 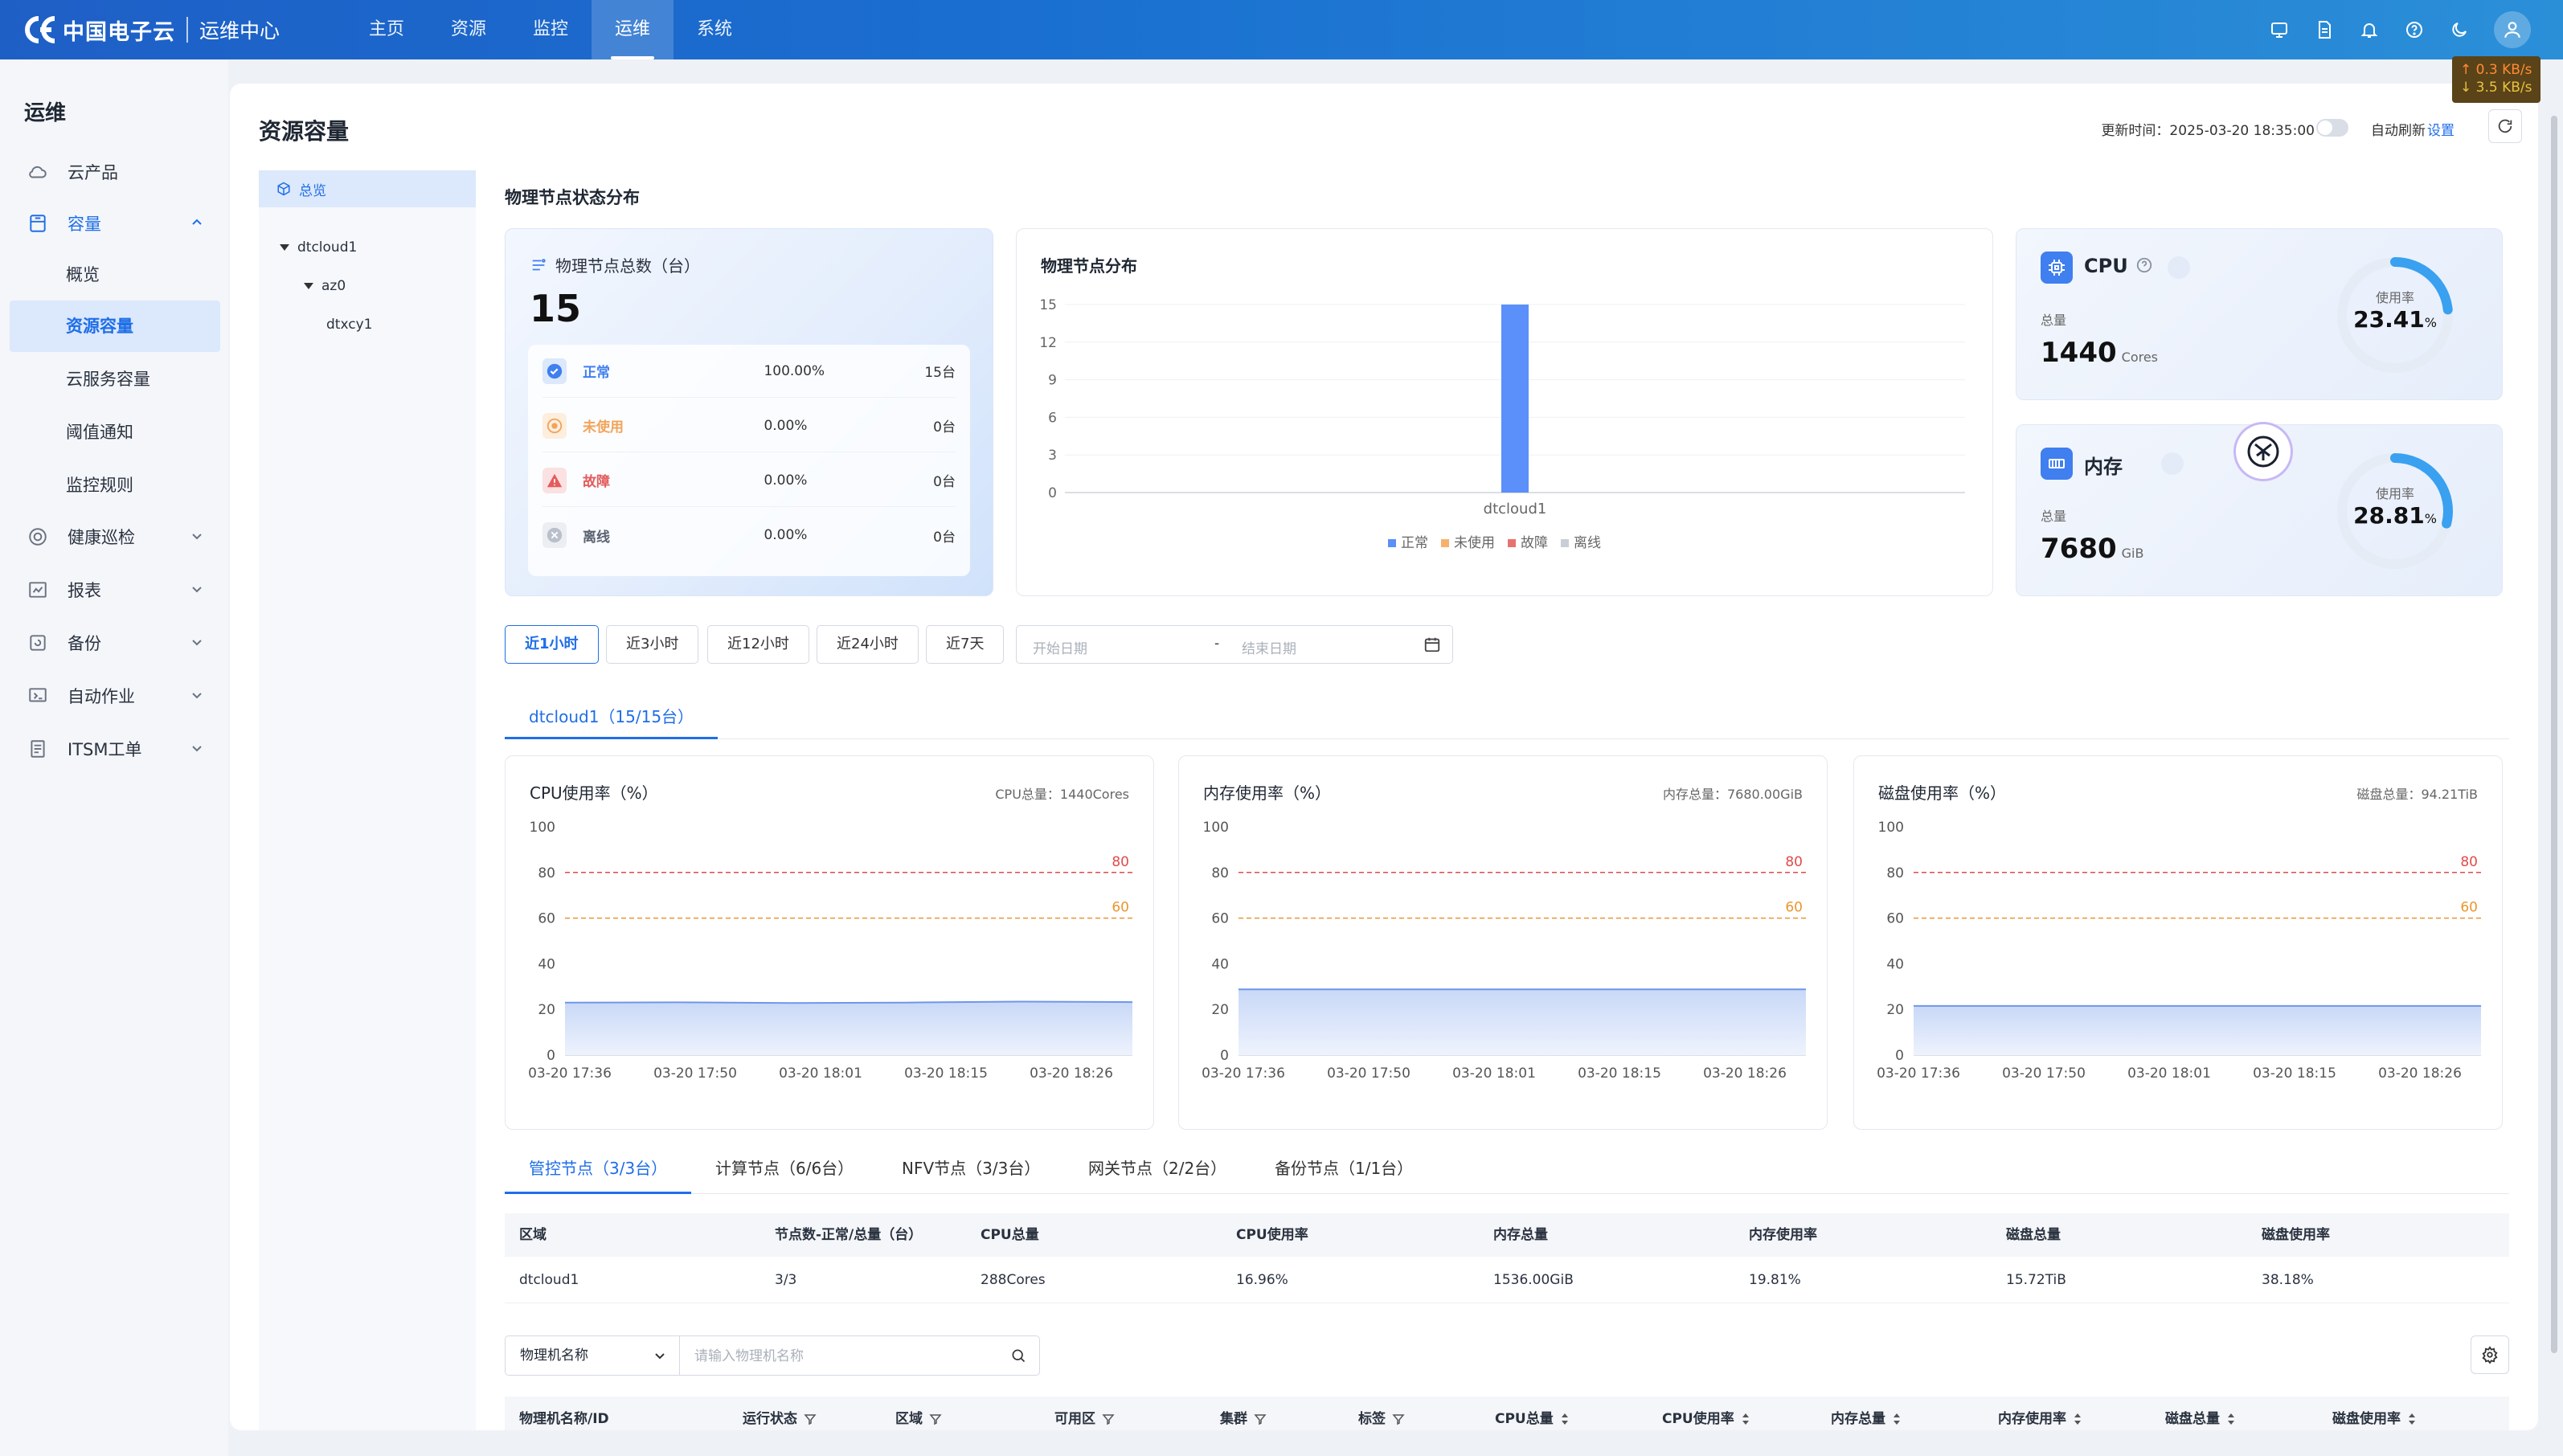 What do you see at coordinates (965, 644) in the screenshot?
I see `time-btn-7d: 近7天` at bounding box center [965, 644].